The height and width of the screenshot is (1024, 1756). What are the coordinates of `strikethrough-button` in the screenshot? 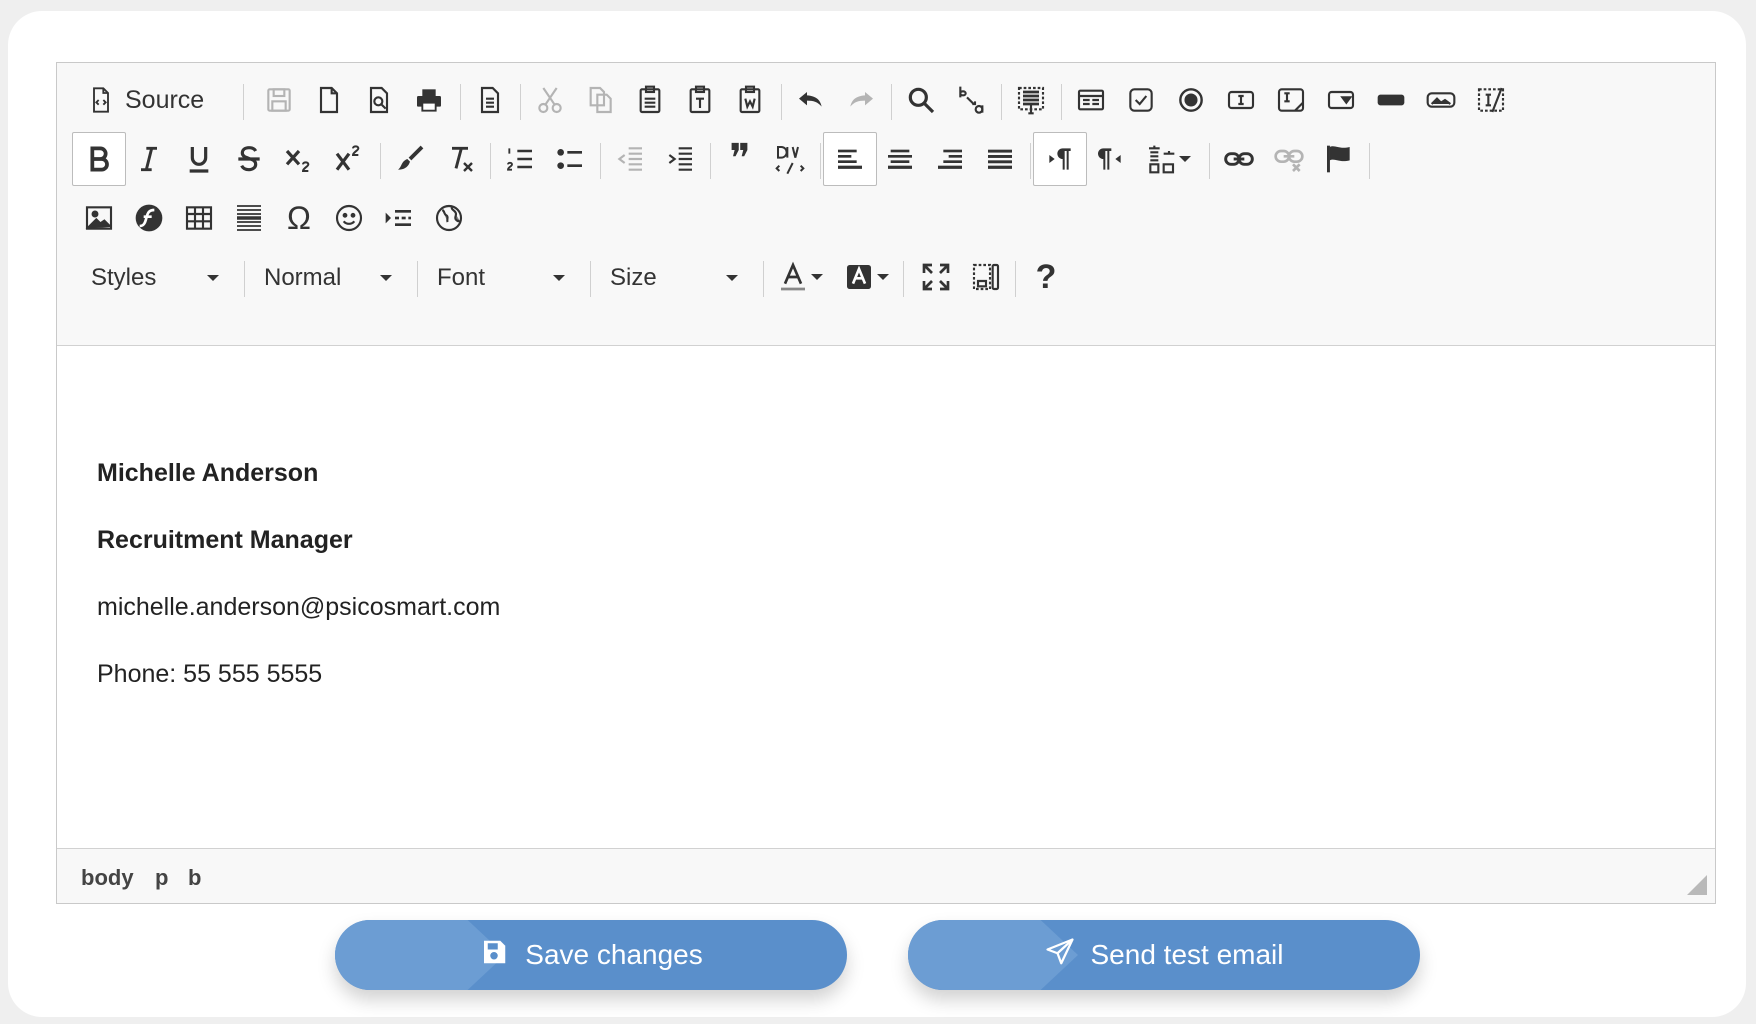 It's located at (249, 159).